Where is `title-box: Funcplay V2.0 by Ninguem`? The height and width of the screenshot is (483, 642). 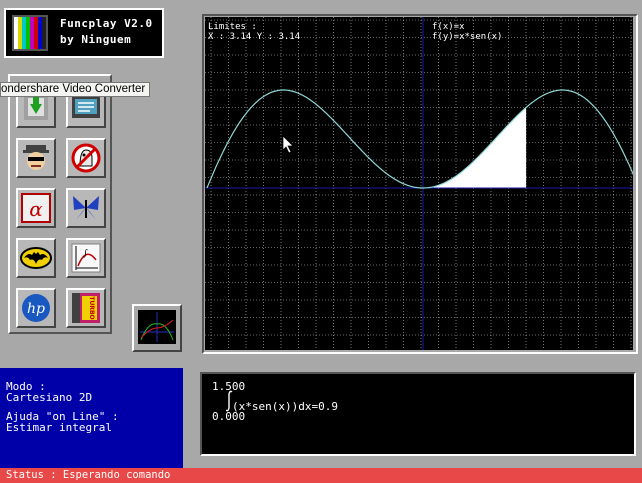 title-box: Funcplay V2.0 by Ninguem is located at coordinates (84, 33).